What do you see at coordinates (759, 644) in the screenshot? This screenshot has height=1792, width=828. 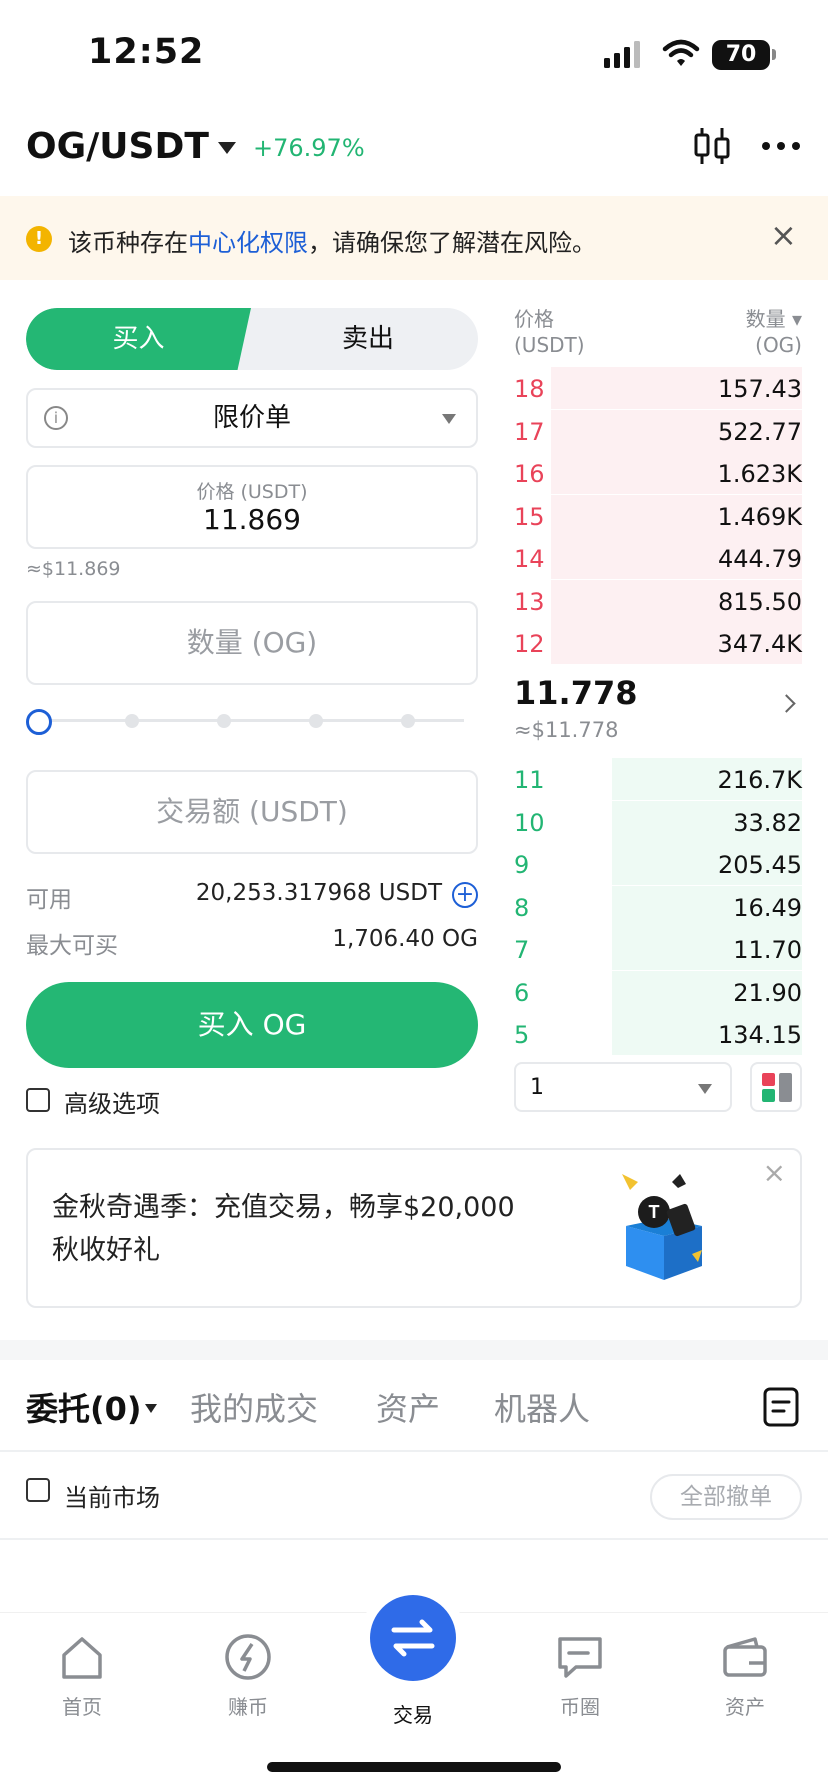 I see `ask-qty: 347.4K` at bounding box center [759, 644].